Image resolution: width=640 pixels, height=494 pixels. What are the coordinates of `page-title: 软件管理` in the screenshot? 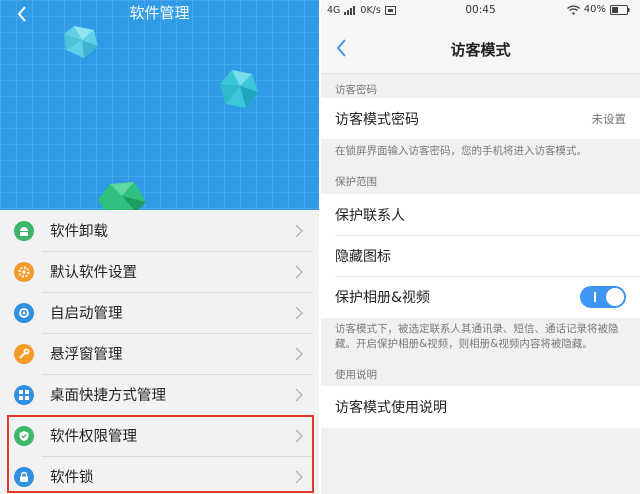 It's located at (159, 13).